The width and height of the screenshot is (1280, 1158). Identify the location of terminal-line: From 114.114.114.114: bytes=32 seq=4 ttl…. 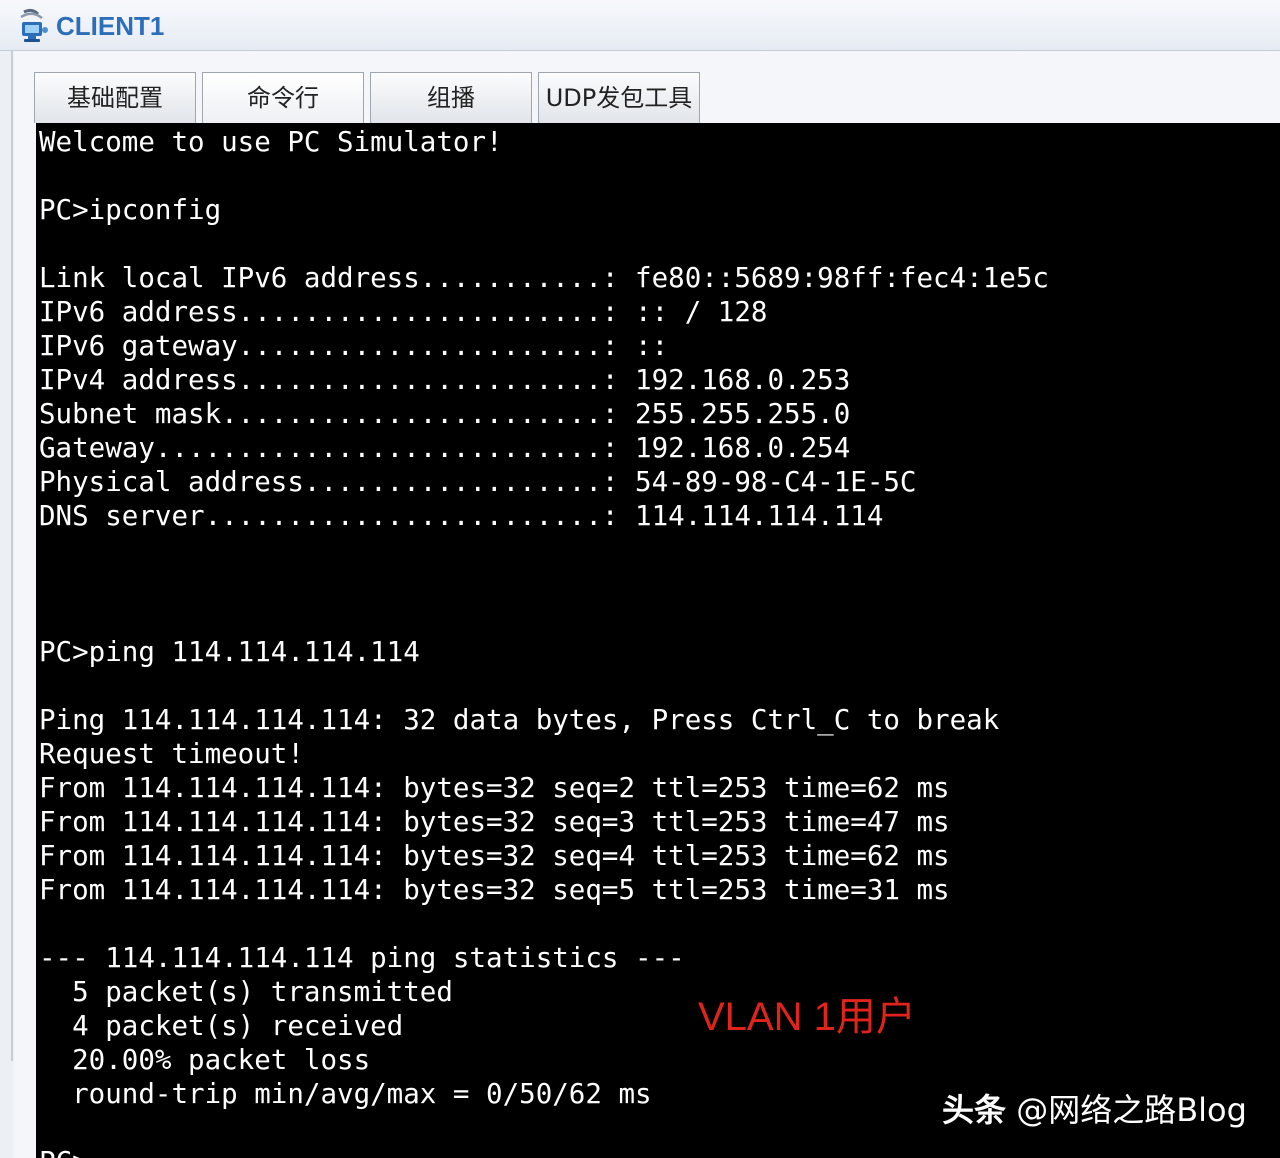
(494, 856).